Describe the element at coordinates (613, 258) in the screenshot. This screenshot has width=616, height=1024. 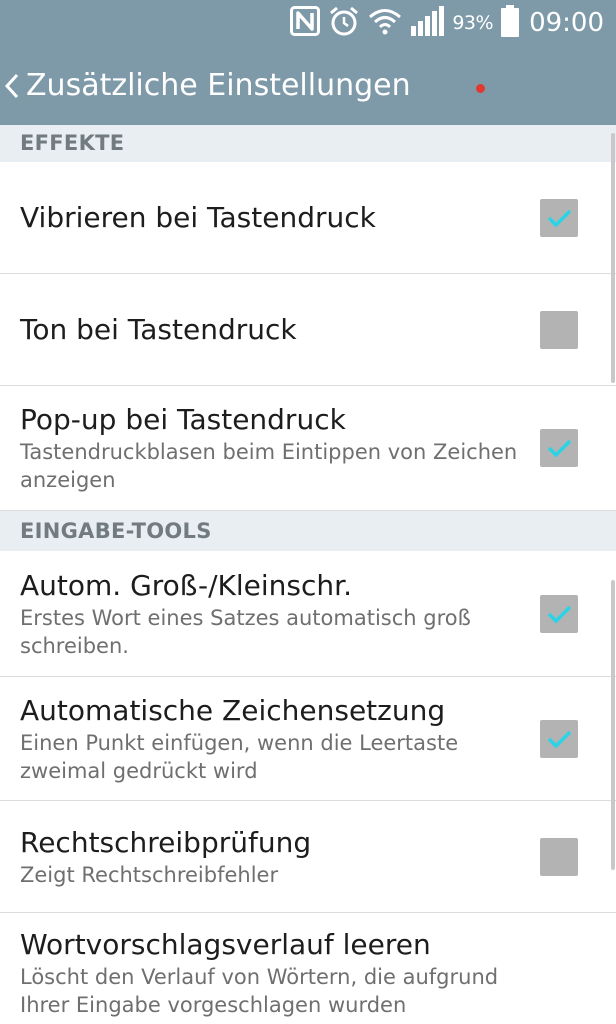
I see `scrollbar` at that location.